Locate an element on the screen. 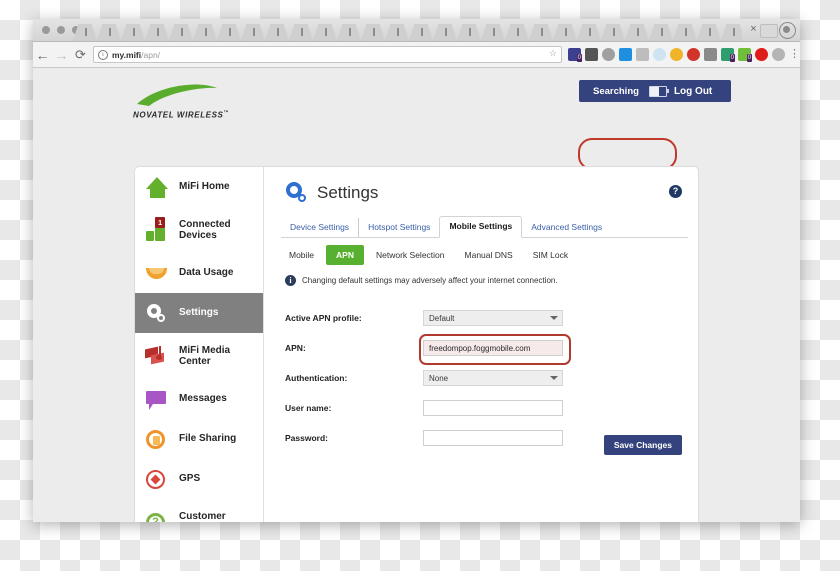  tab-close-icon: × is located at coordinates (753, 29).